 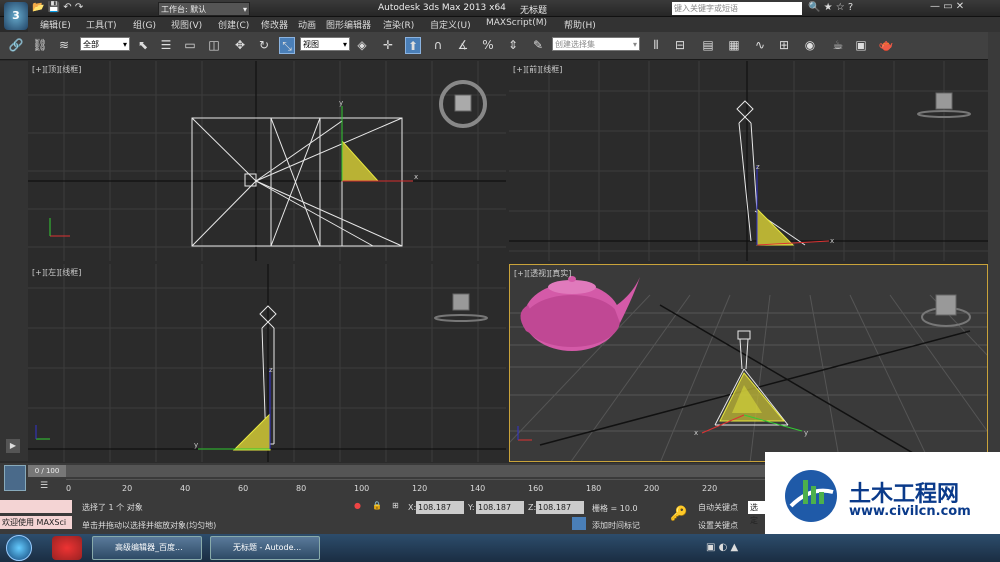 What do you see at coordinates (810, 45) in the screenshot?
I see `material-editor-icon: ◉` at bounding box center [810, 45].